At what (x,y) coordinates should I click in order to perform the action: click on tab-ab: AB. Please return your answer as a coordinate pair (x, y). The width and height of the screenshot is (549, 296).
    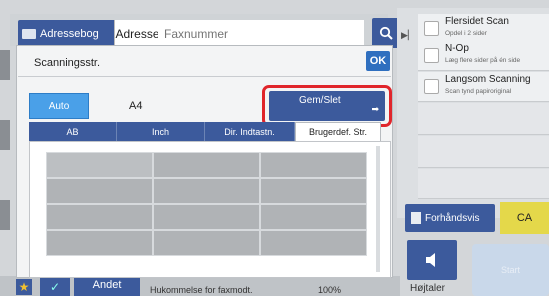
    Looking at the image, I should click on (73, 131).